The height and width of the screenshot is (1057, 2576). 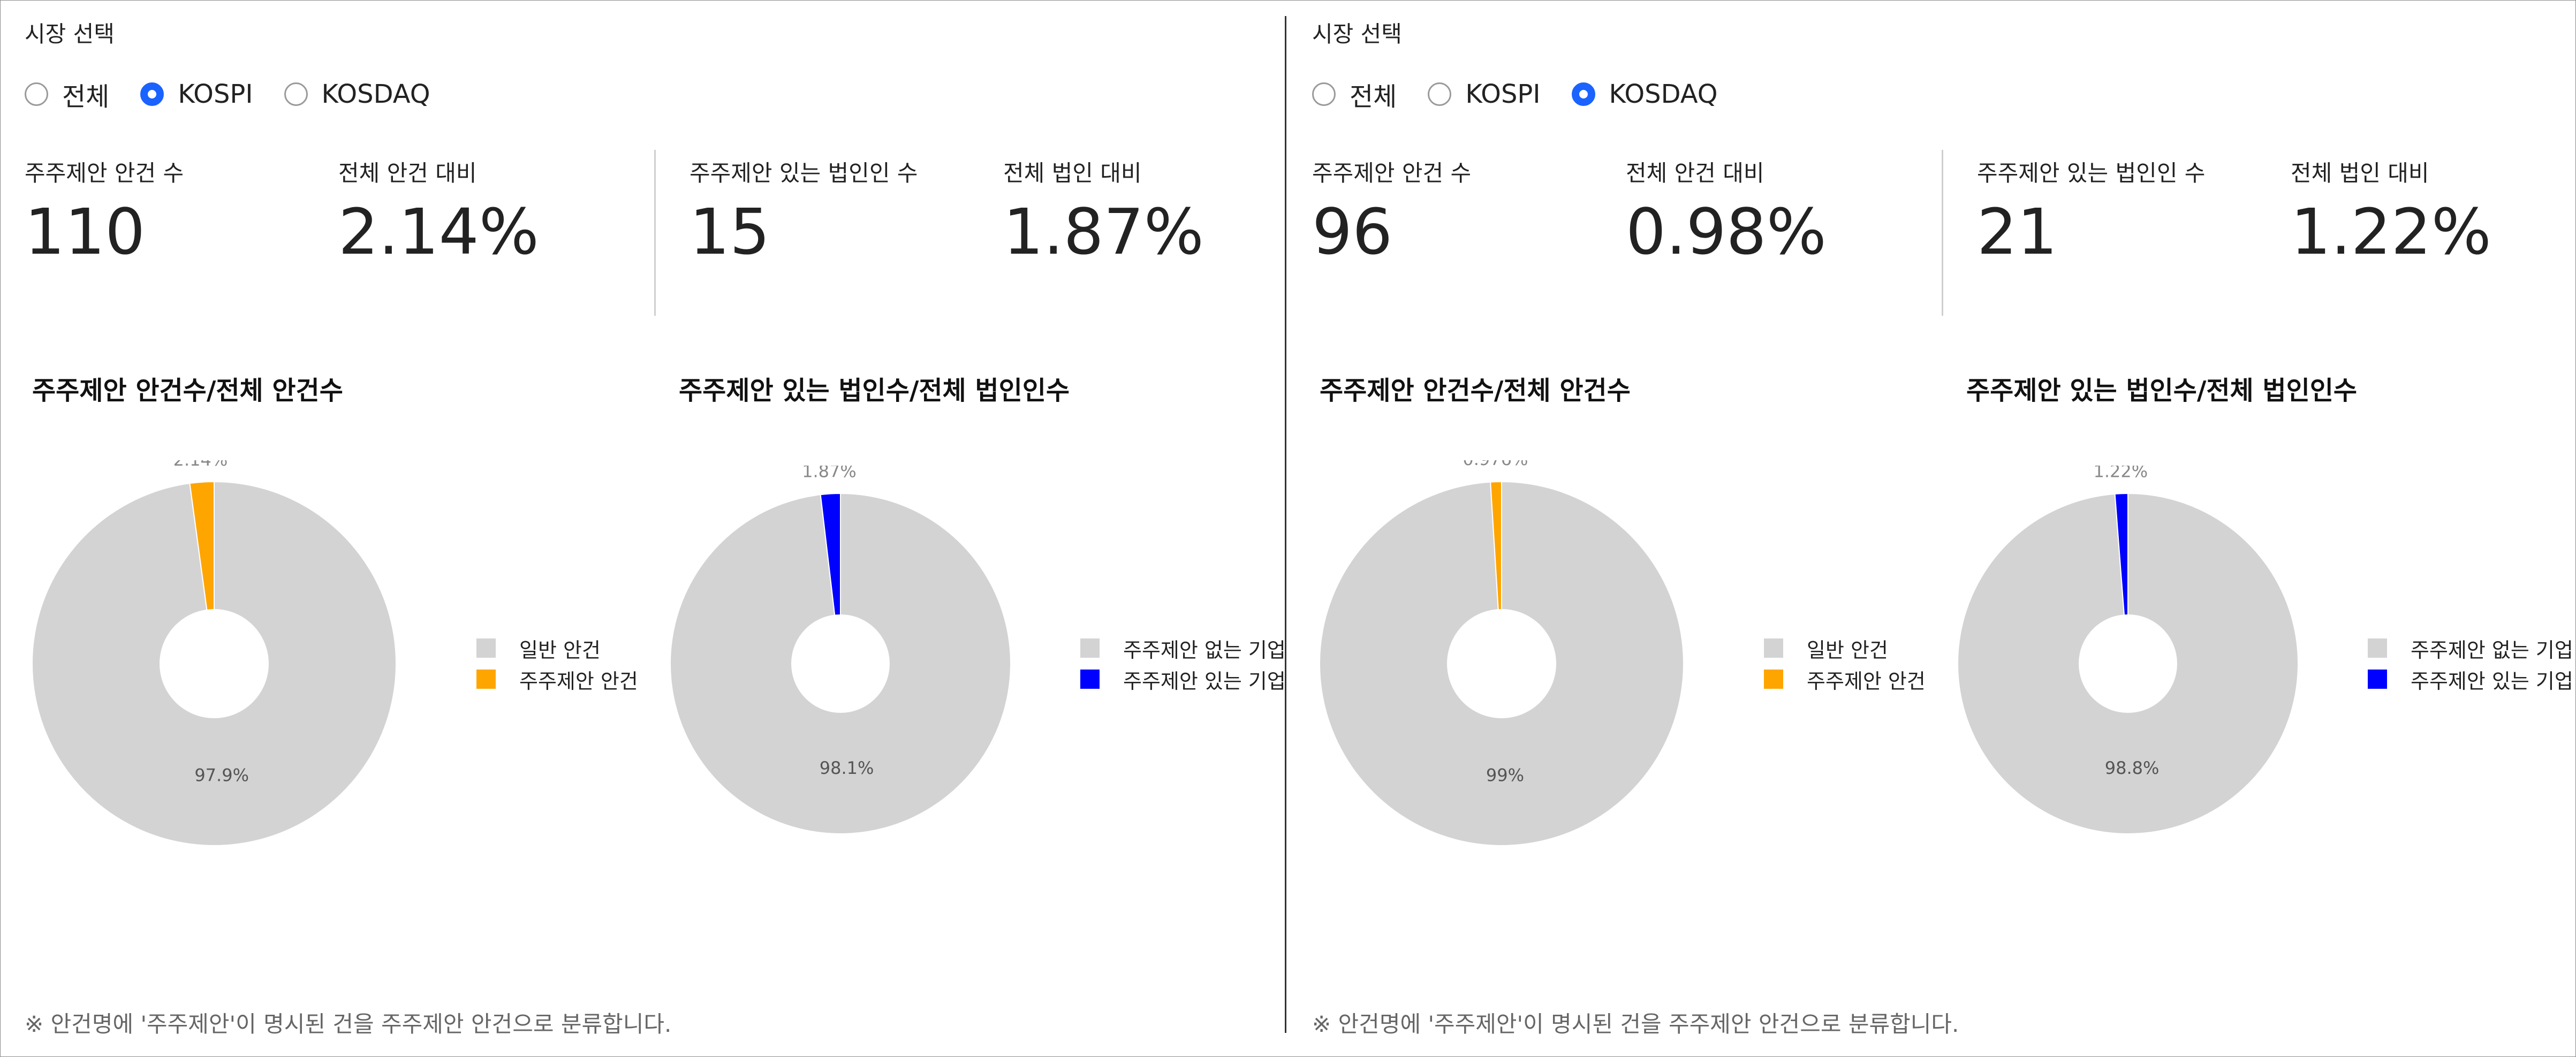 I want to click on slice-value-label: 1.22%, so click(x=2120, y=473).